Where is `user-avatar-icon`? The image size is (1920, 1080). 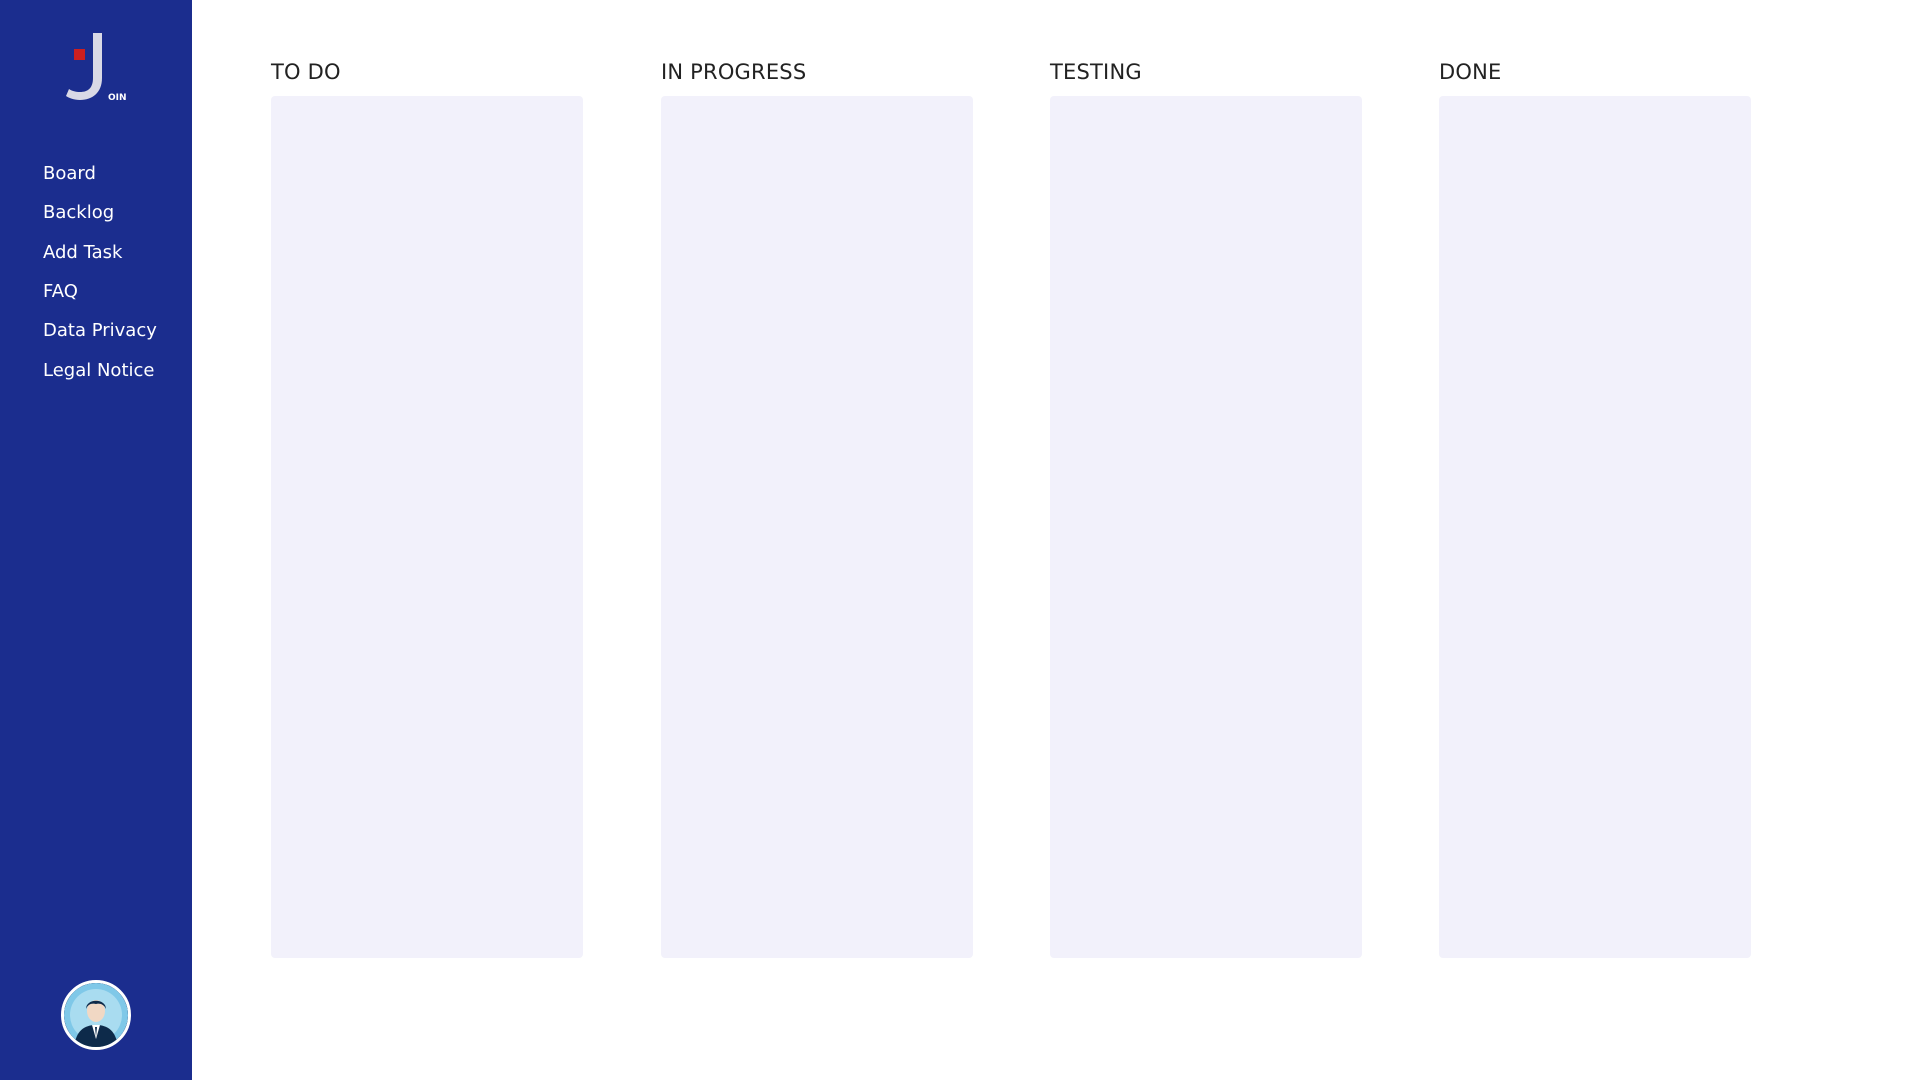 user-avatar-icon is located at coordinates (96, 1015).